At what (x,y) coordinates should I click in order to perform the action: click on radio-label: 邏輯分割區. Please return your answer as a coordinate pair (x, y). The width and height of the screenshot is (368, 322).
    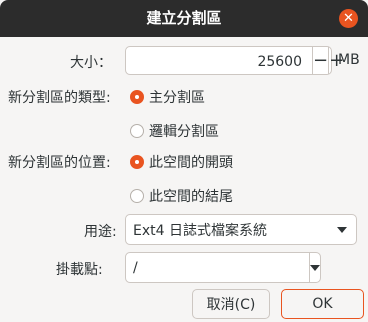
    Looking at the image, I should click on (184, 132).